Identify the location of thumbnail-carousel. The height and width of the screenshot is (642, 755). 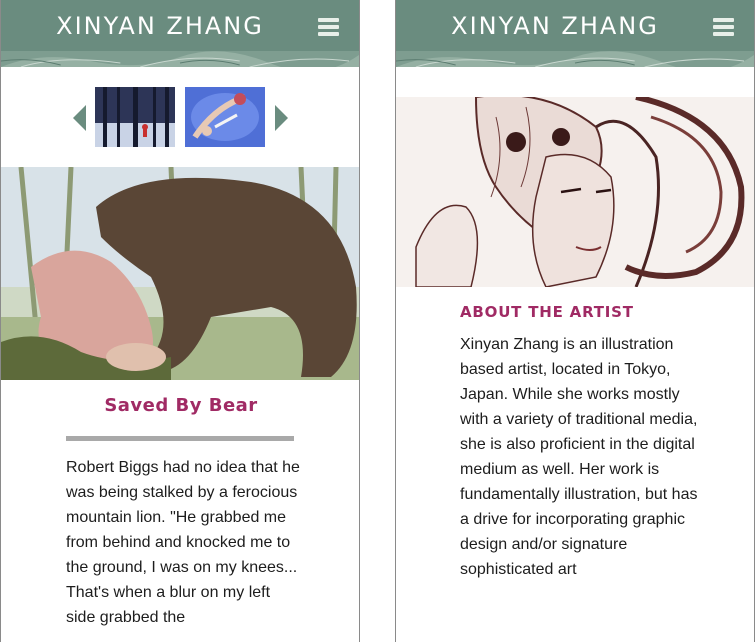
(180, 117).